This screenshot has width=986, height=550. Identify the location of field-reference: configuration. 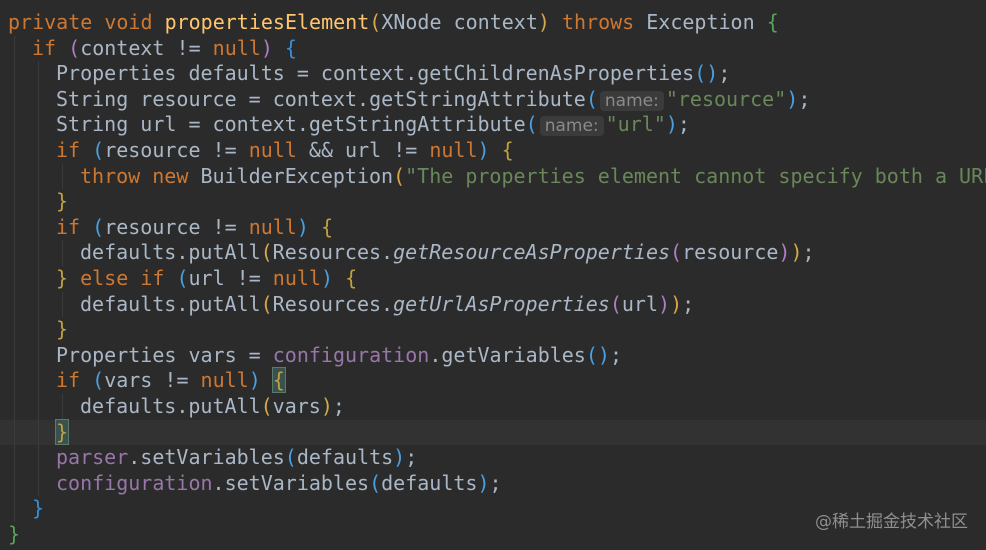
(134, 482).